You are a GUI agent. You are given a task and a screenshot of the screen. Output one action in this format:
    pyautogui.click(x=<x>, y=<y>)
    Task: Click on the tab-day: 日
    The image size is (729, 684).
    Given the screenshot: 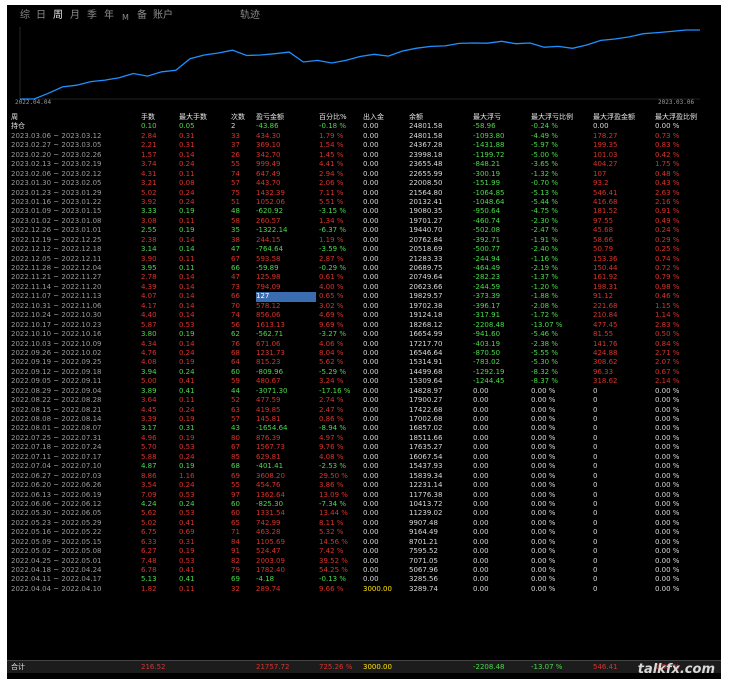 What is the action you would take?
    pyautogui.click(x=41, y=16)
    